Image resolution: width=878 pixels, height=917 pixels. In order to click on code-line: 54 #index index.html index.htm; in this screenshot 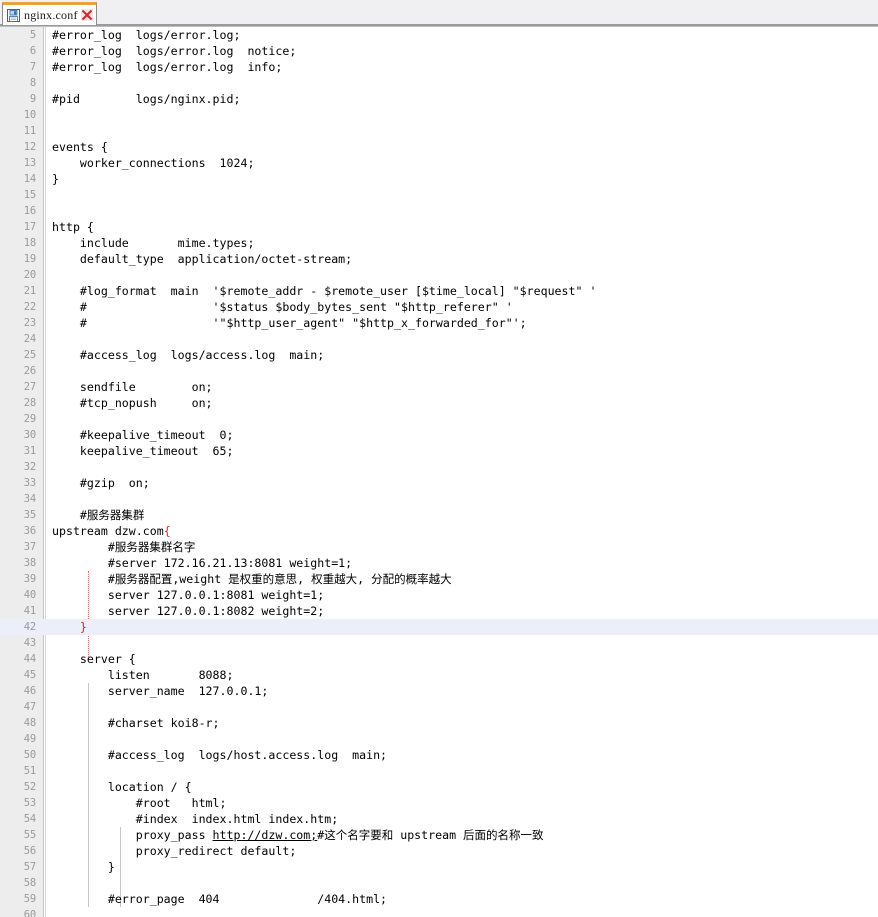, I will do `click(439, 819)`.